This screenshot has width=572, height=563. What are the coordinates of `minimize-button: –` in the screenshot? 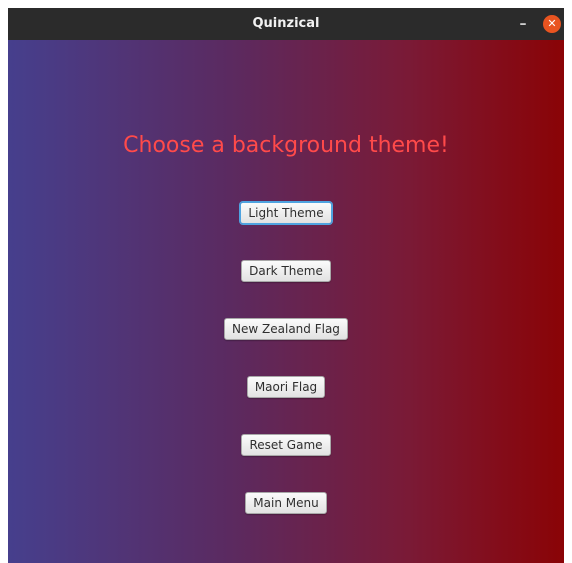 It's located at (523, 24).